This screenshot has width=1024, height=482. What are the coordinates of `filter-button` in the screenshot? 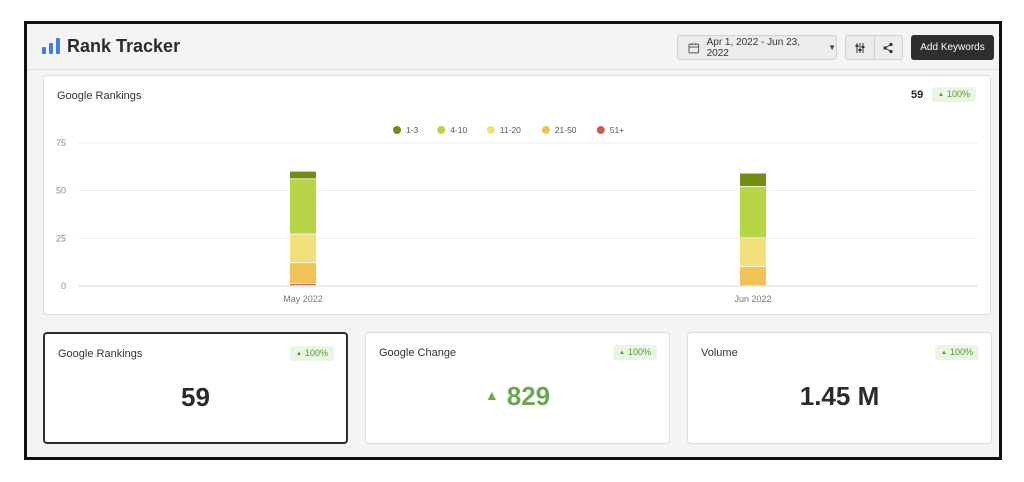 It's located at (860, 47).